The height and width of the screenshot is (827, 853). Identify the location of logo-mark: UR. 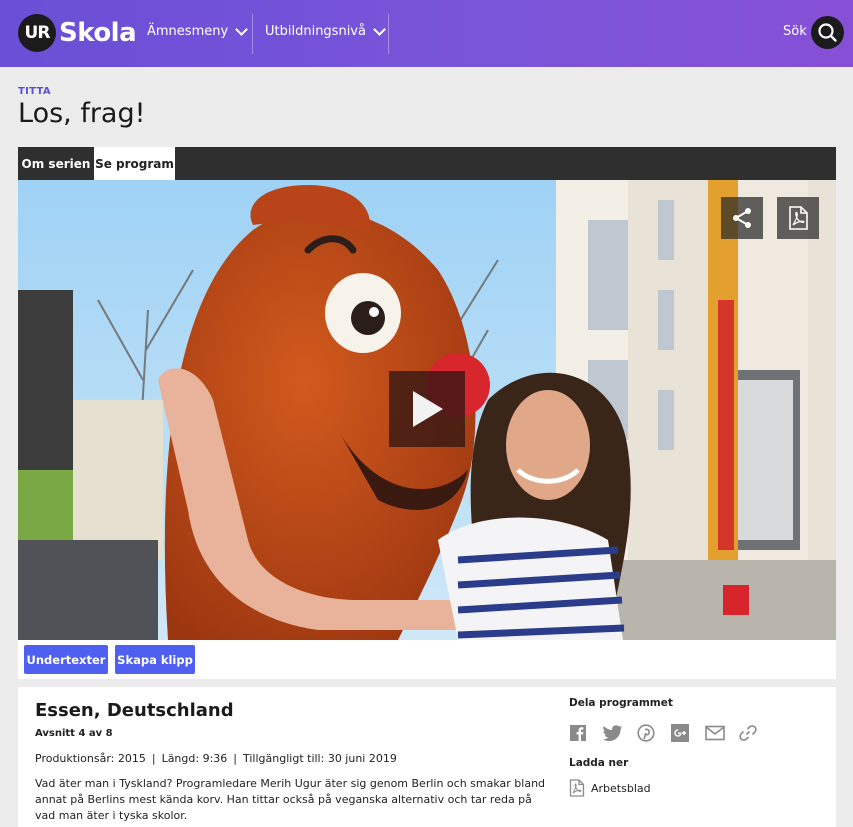
(37, 33).